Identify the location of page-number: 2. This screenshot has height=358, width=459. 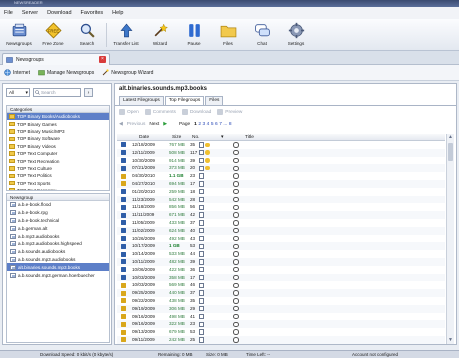
(199, 124).